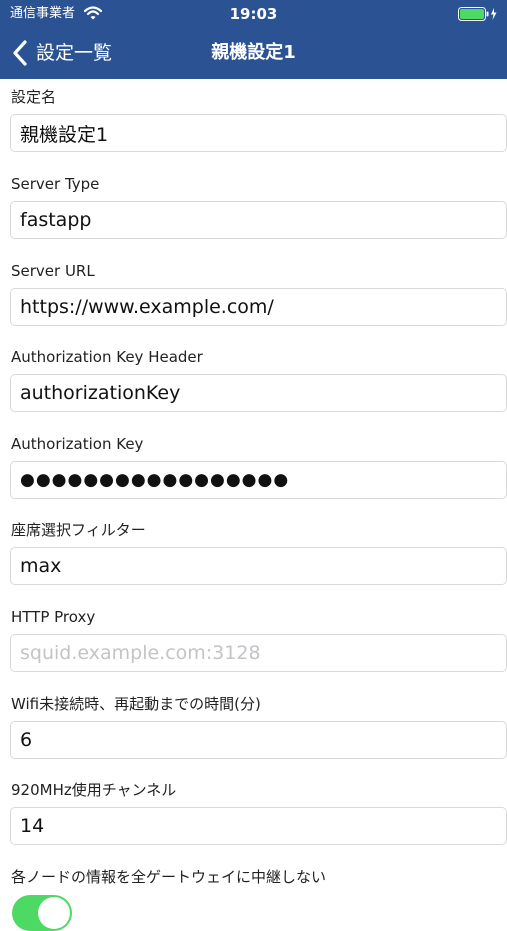 The height and width of the screenshot is (931, 507). What do you see at coordinates (54, 913) in the screenshot?
I see `toggle-knob` at bounding box center [54, 913].